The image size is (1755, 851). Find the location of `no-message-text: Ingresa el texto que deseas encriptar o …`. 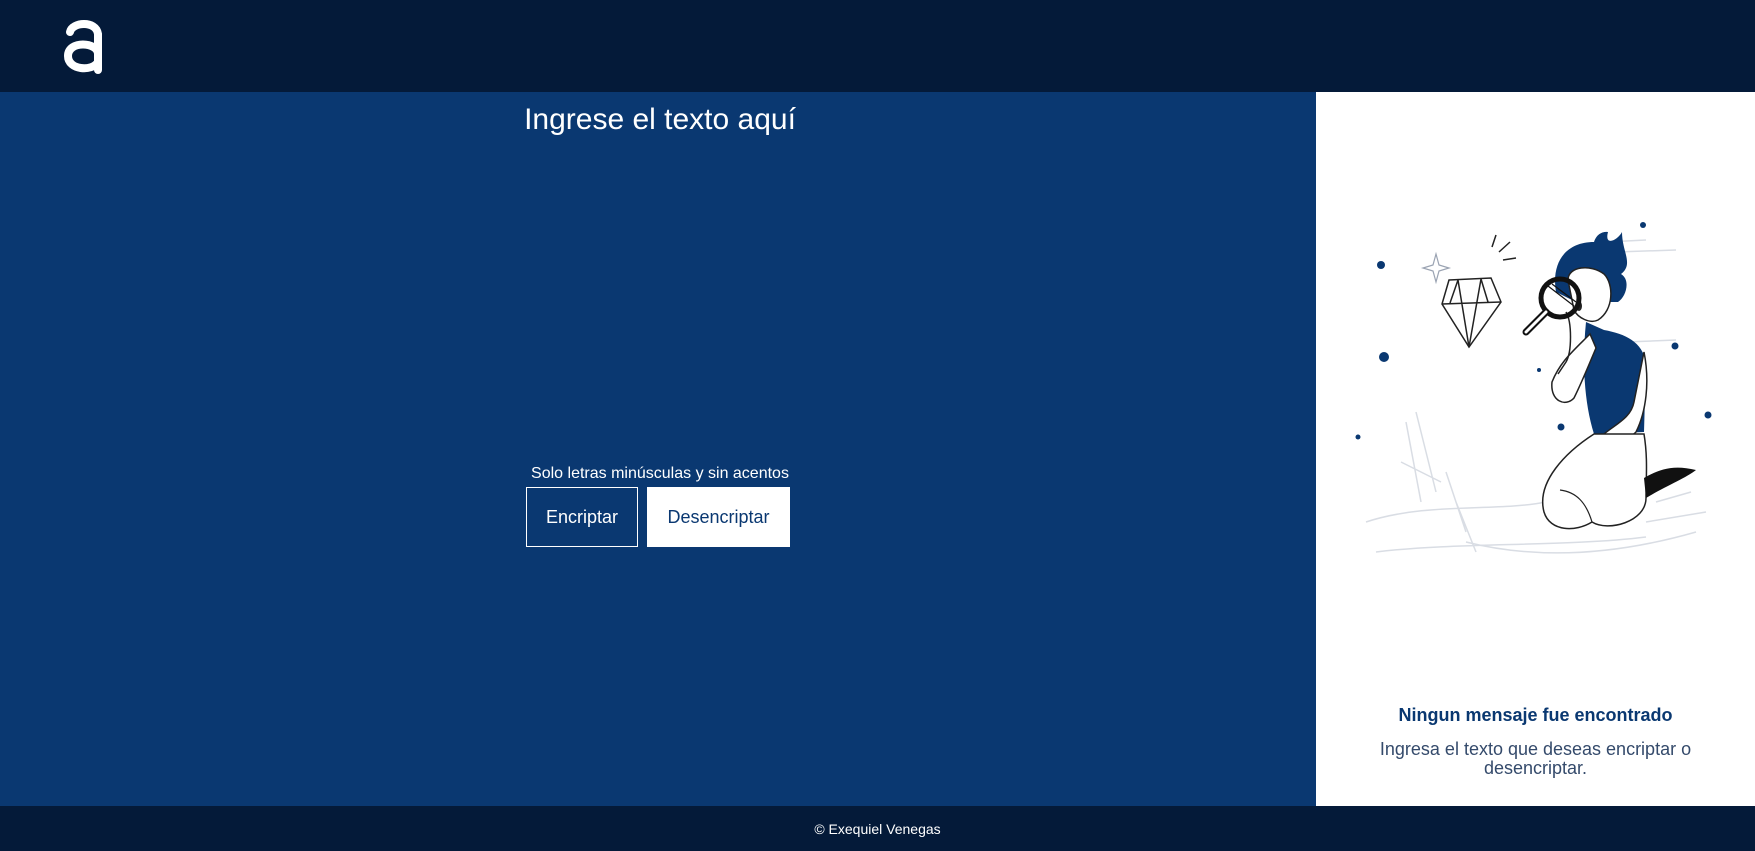

no-message-text: Ingresa el texto que deseas encriptar o … is located at coordinates (1535, 758).